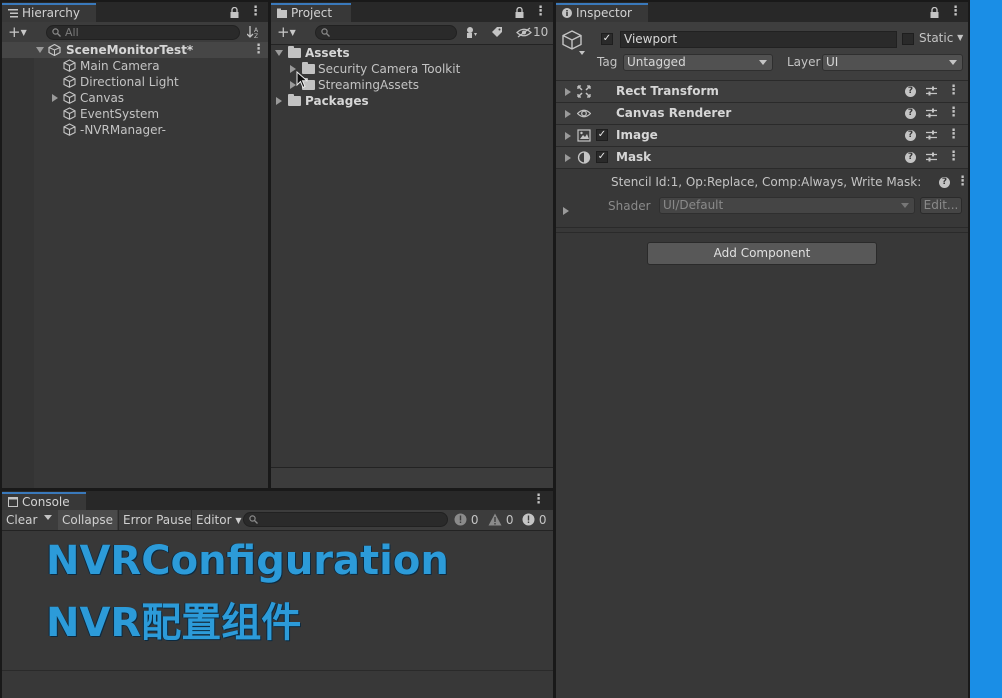  I want to click on shader-value: UI/Default, so click(693, 205).